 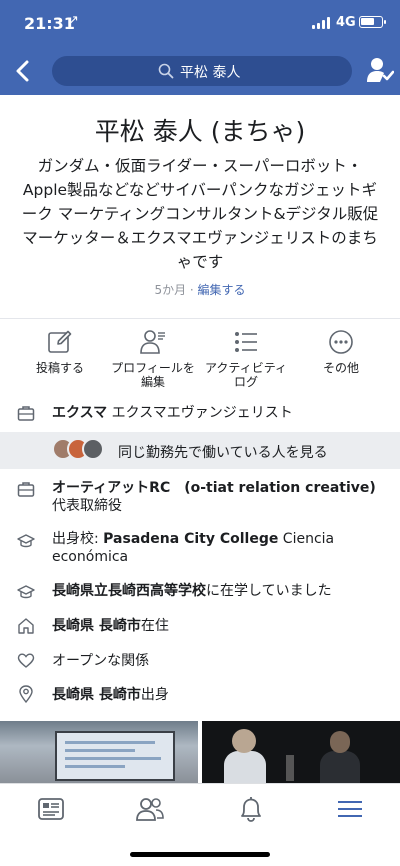 I want to click on post-button: 投稿する, so click(x=60, y=351).